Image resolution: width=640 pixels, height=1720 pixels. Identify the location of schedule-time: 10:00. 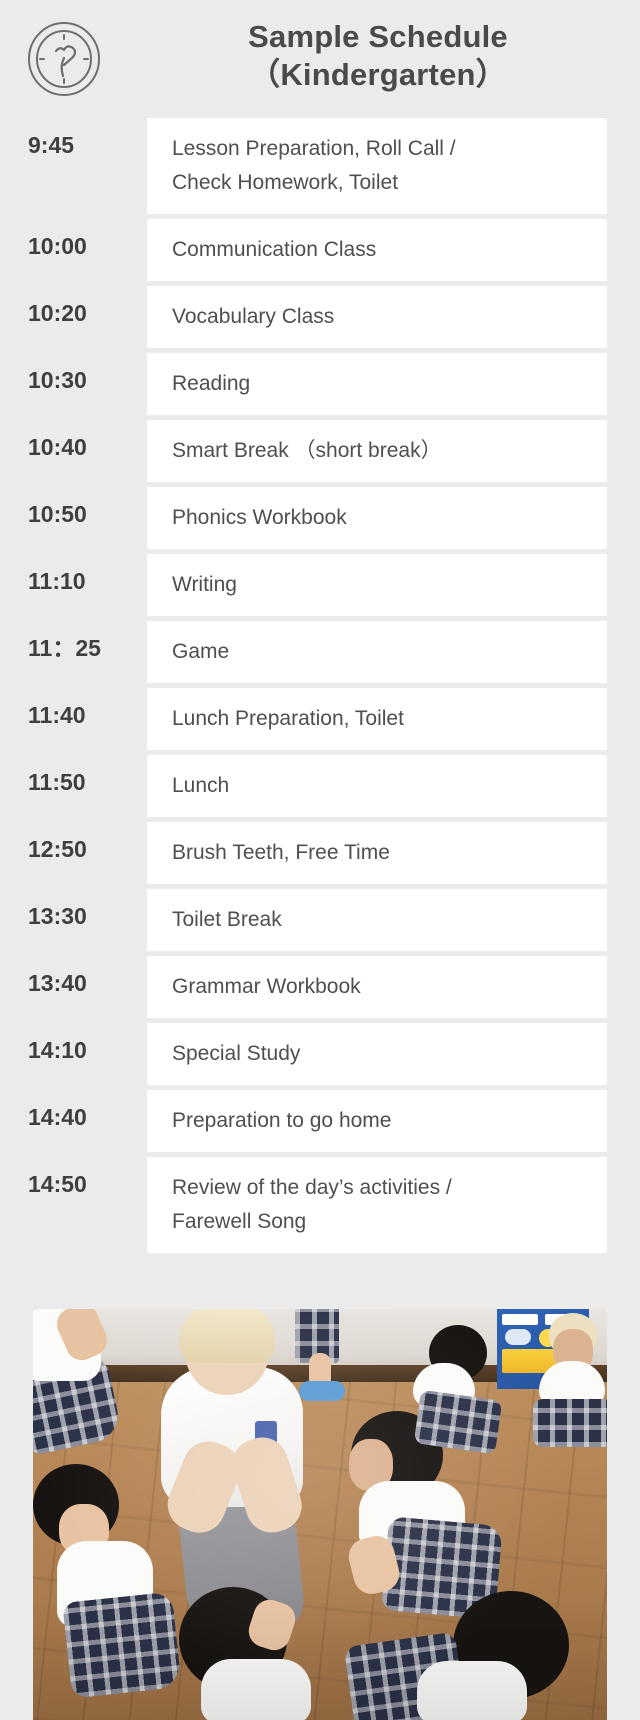
(57, 246).